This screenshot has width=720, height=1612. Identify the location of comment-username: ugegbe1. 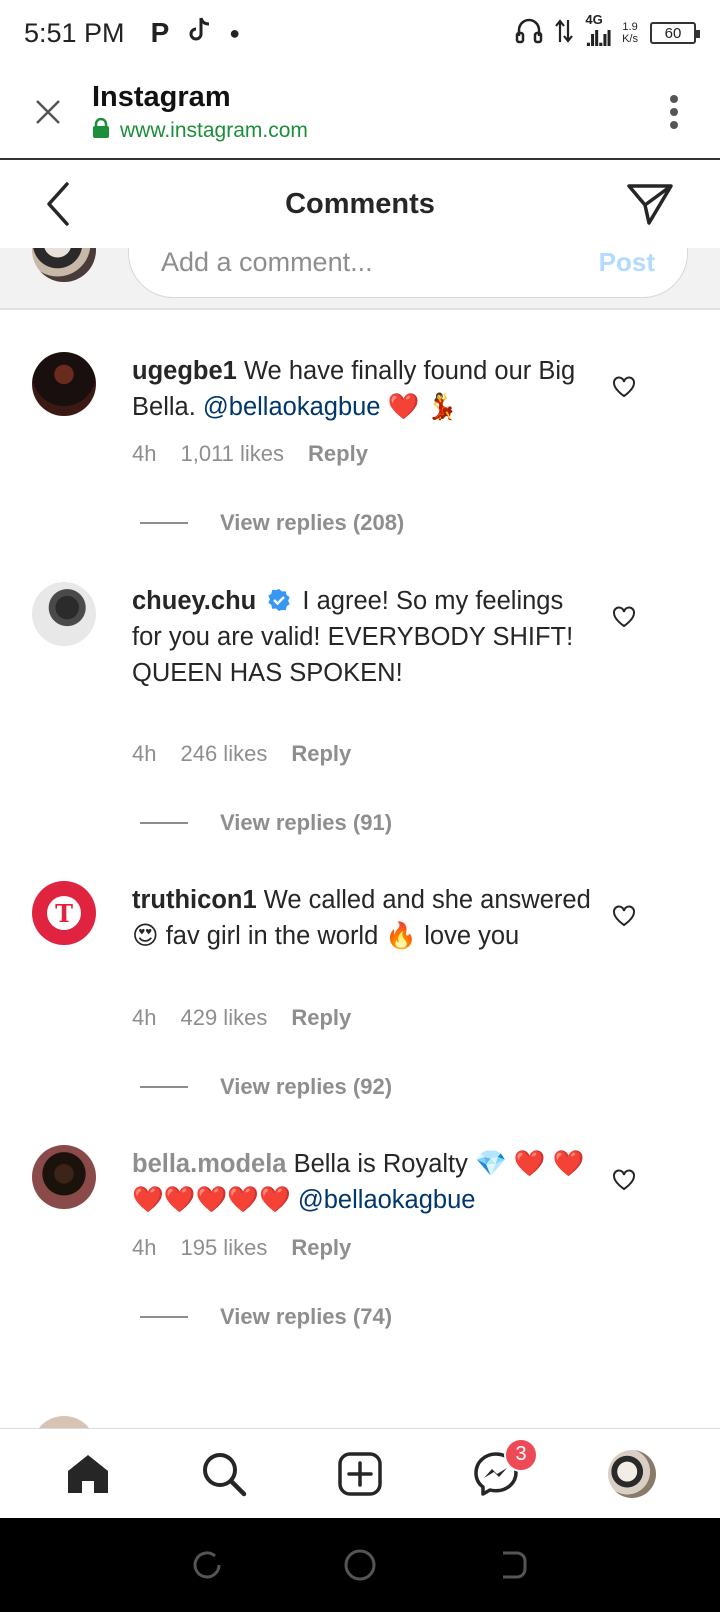
(184, 371).